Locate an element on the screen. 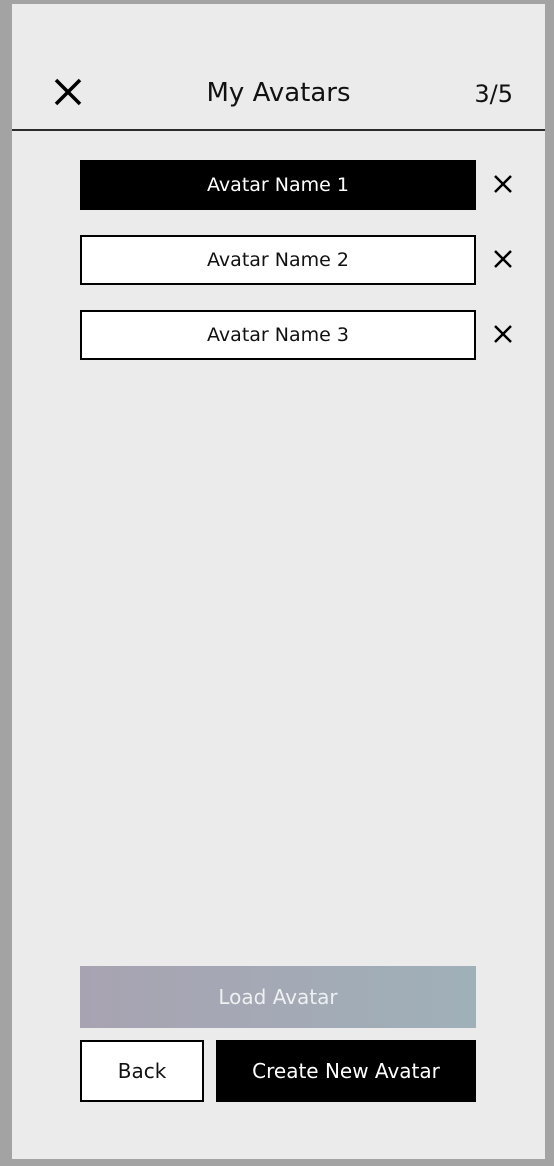 The height and width of the screenshot is (1166, 554). avatar-list-item: Avatar Name 1 is located at coordinates (296, 185).